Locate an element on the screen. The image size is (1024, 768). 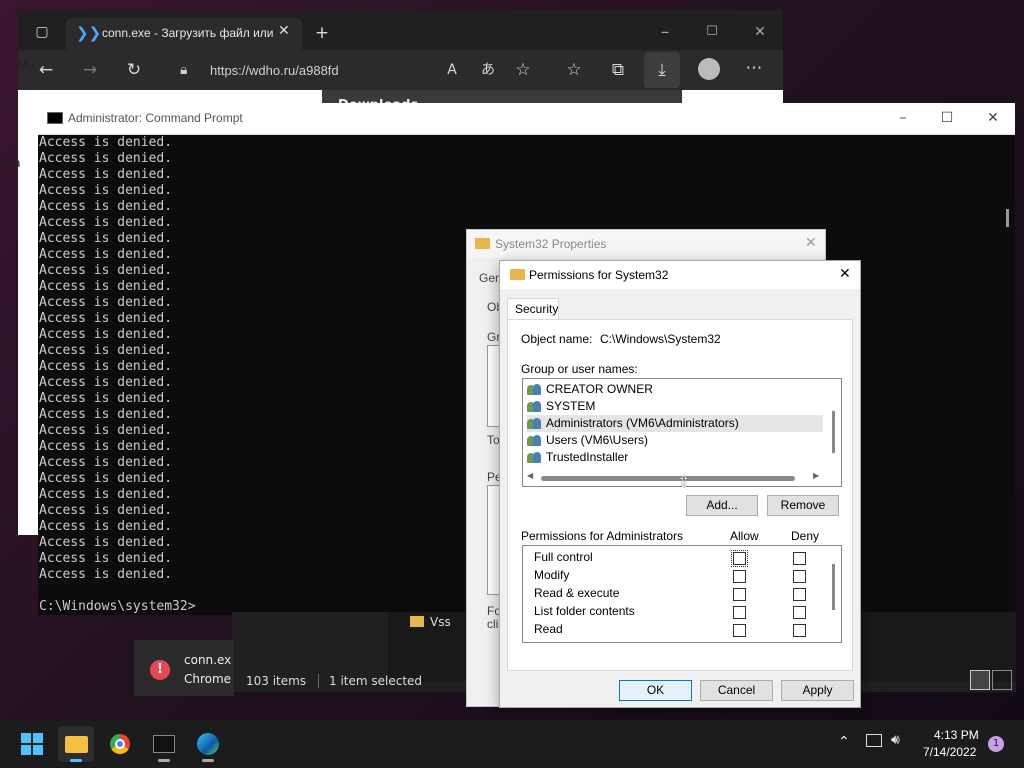
perm-list-vscroll is located at coordinates (833, 594).